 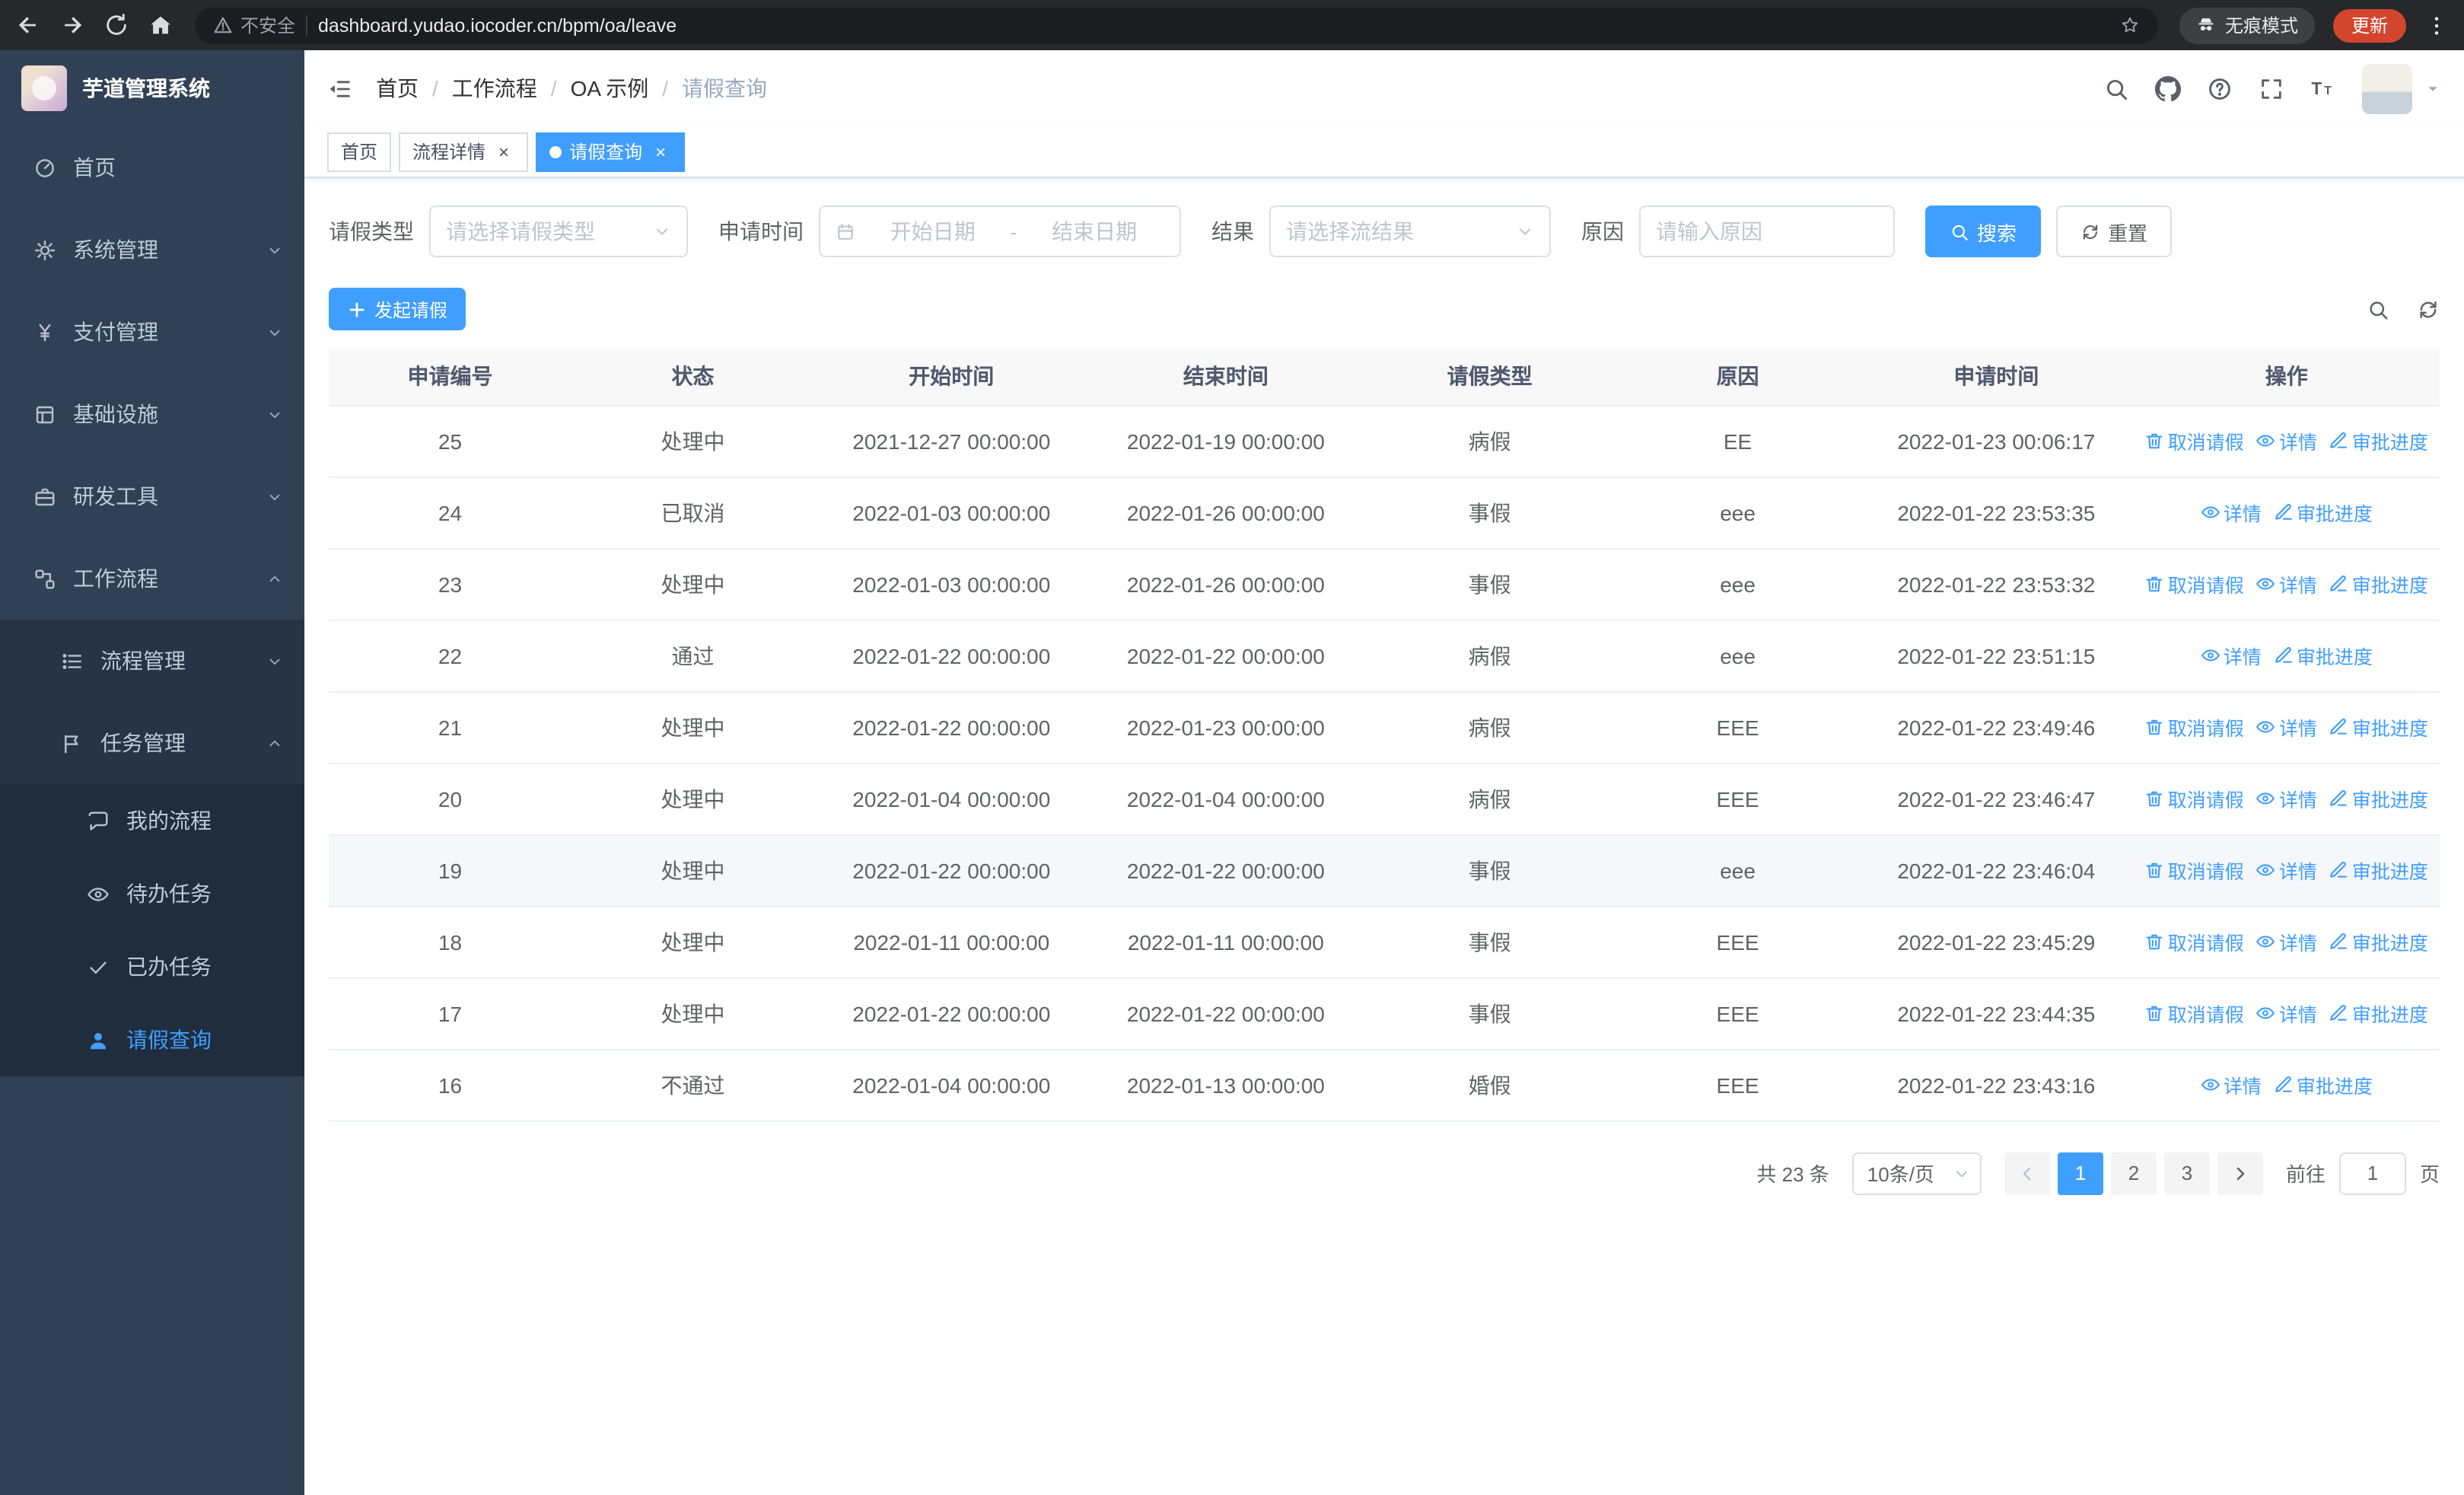 What do you see at coordinates (610, 89) in the screenshot?
I see `breadcrumb-oa-example: OA 示例` at bounding box center [610, 89].